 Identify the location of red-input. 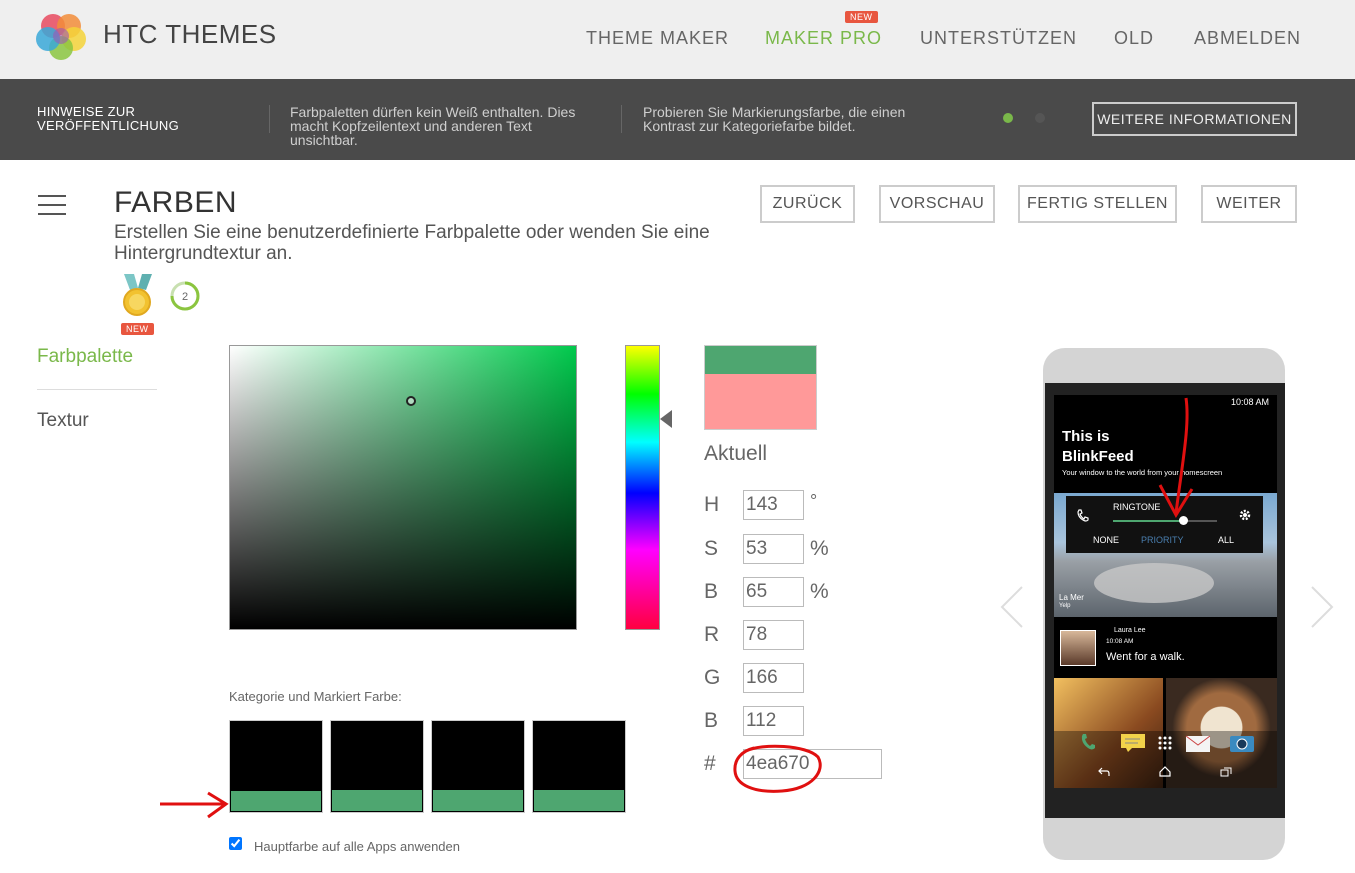
(773, 635).